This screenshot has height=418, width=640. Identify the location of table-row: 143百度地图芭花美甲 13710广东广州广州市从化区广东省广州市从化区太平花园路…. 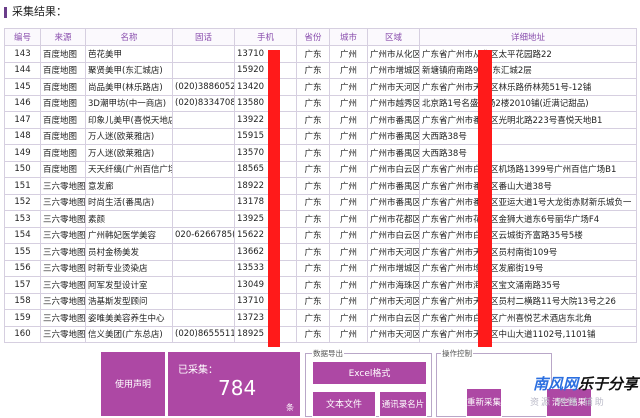
(320, 54).